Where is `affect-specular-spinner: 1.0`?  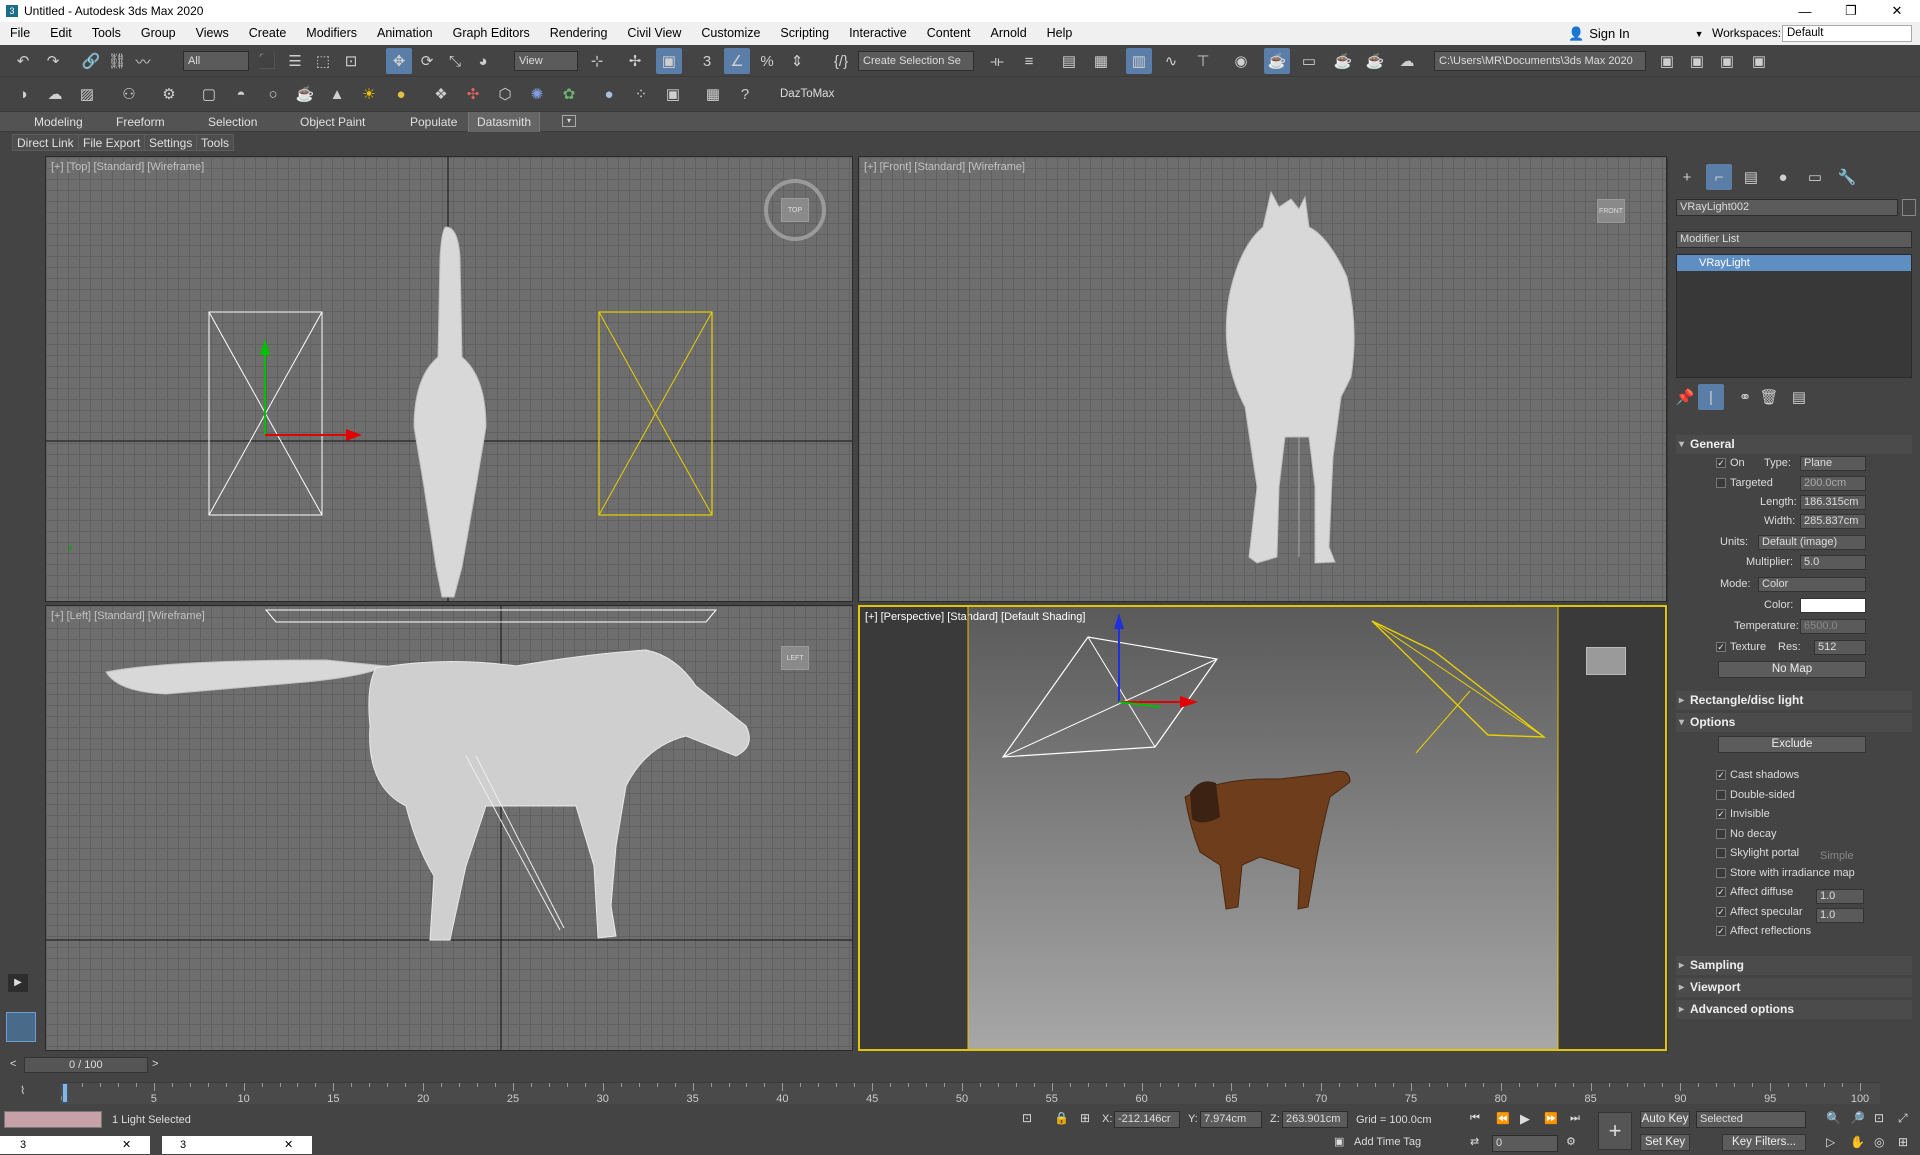
affect-specular-spinner: 1.0 is located at coordinates (1840, 915).